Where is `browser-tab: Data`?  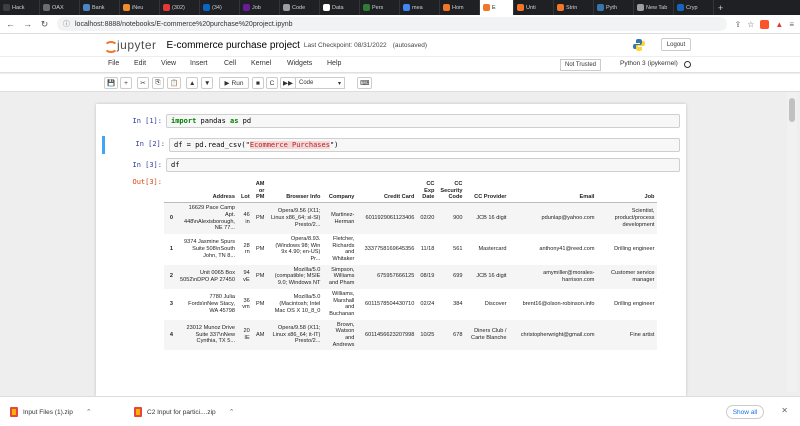 browser-tab: Data is located at coordinates (340, 7).